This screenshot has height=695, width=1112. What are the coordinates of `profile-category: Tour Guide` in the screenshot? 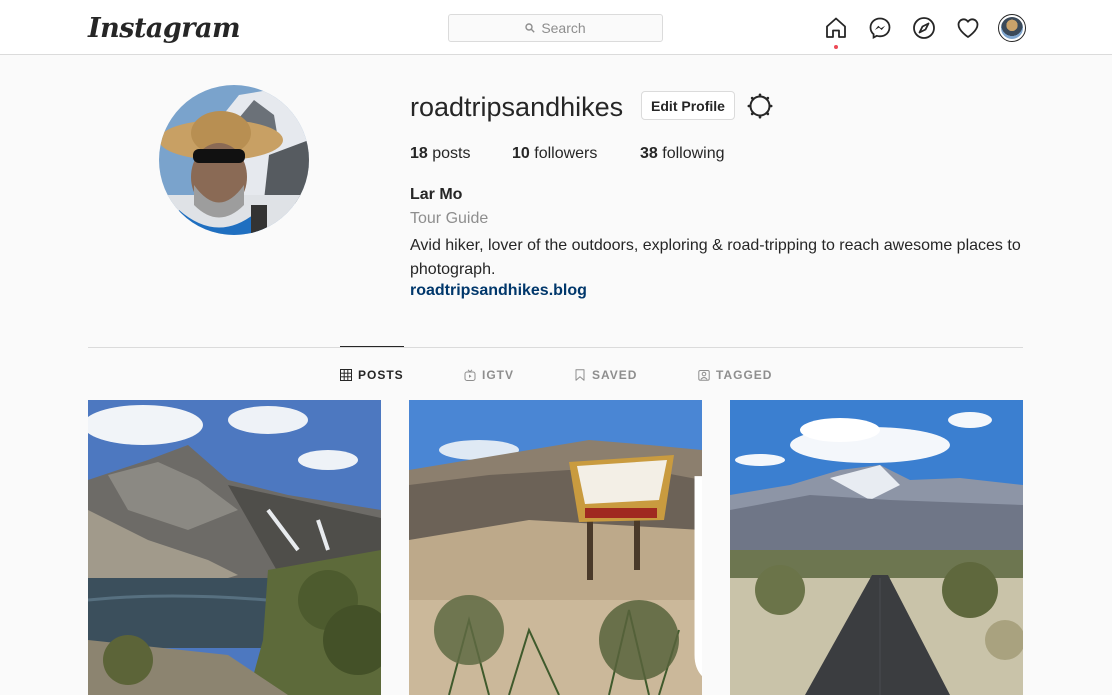 It's located at (449, 218).